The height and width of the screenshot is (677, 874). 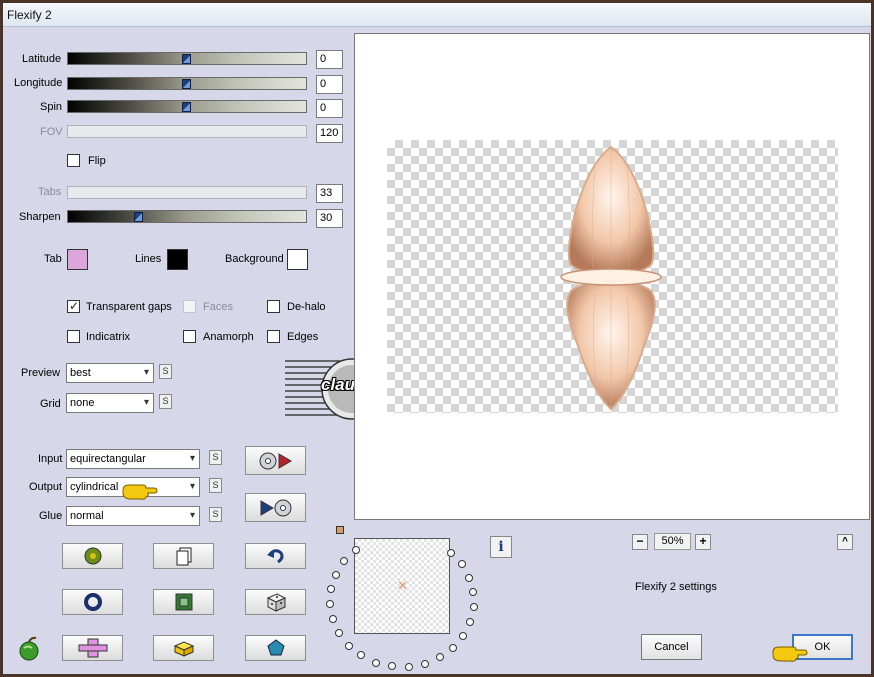 I want to click on window-title: Flexify 2, so click(x=29, y=15).